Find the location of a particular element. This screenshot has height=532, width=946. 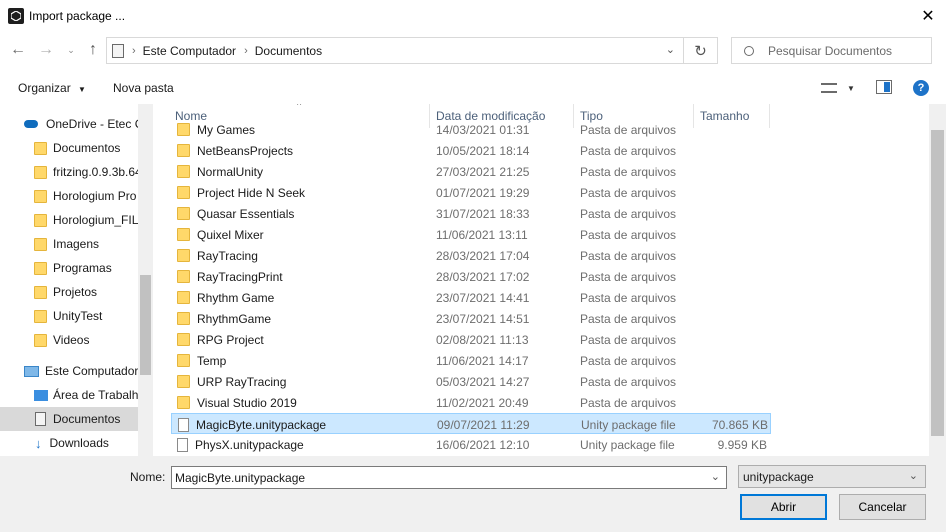

arrow-left-icon: ← is located at coordinates (18, 49).